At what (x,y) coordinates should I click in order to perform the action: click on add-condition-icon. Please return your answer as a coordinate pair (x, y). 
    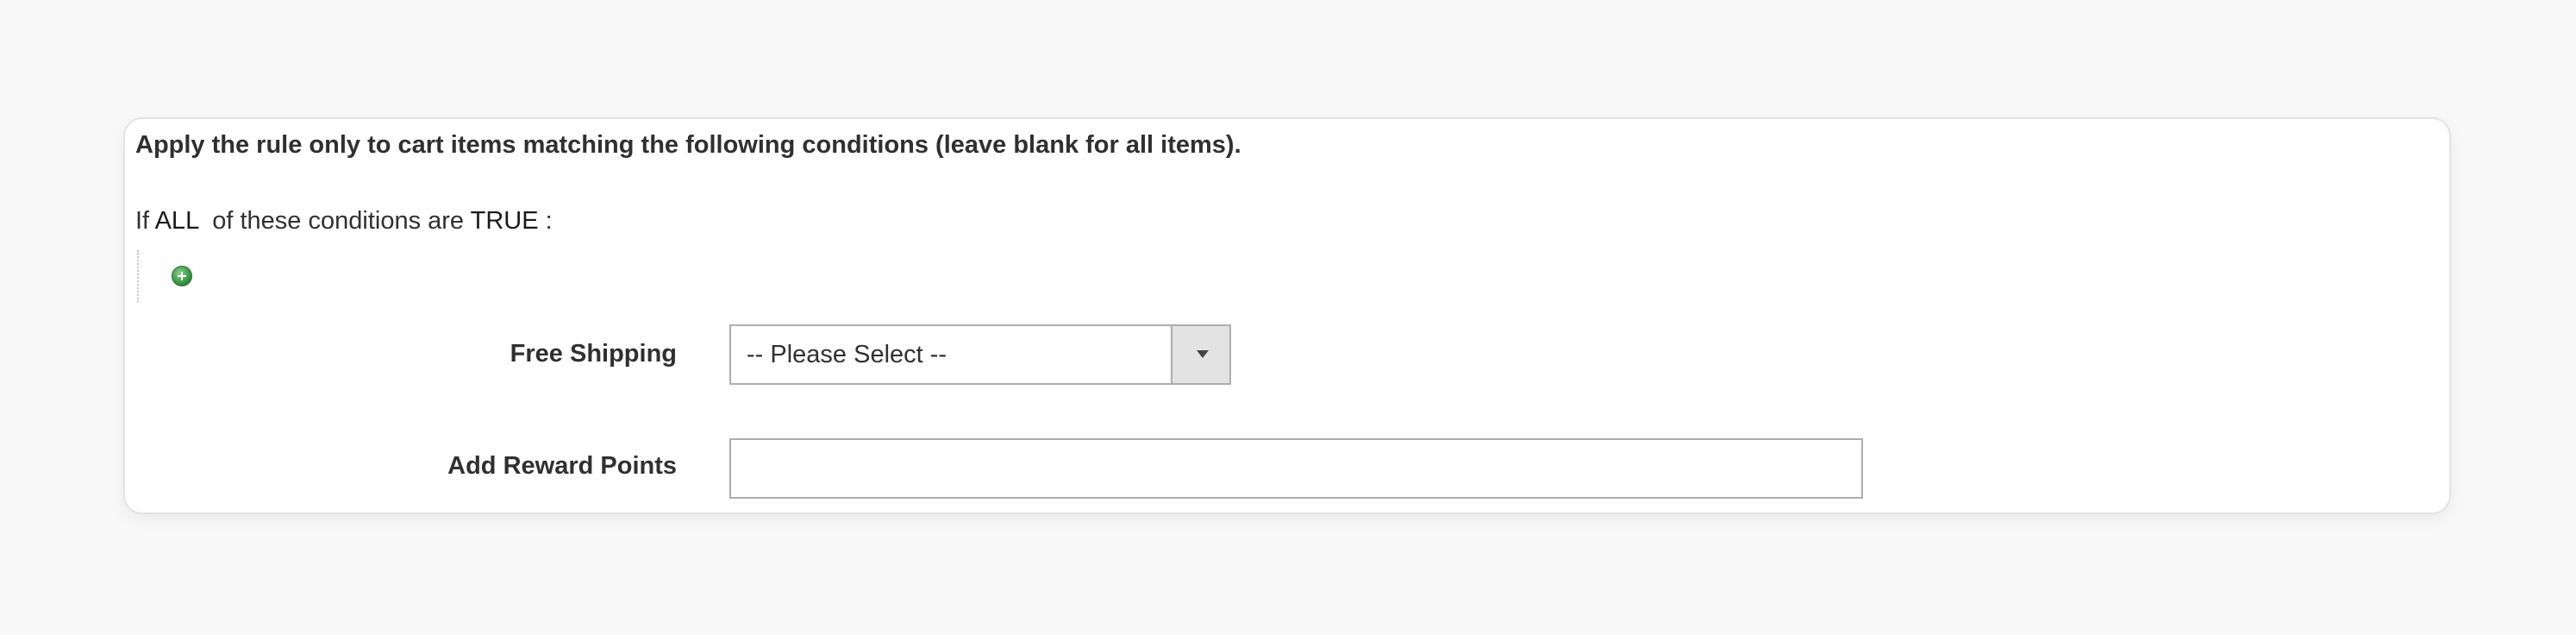
    Looking at the image, I should click on (182, 276).